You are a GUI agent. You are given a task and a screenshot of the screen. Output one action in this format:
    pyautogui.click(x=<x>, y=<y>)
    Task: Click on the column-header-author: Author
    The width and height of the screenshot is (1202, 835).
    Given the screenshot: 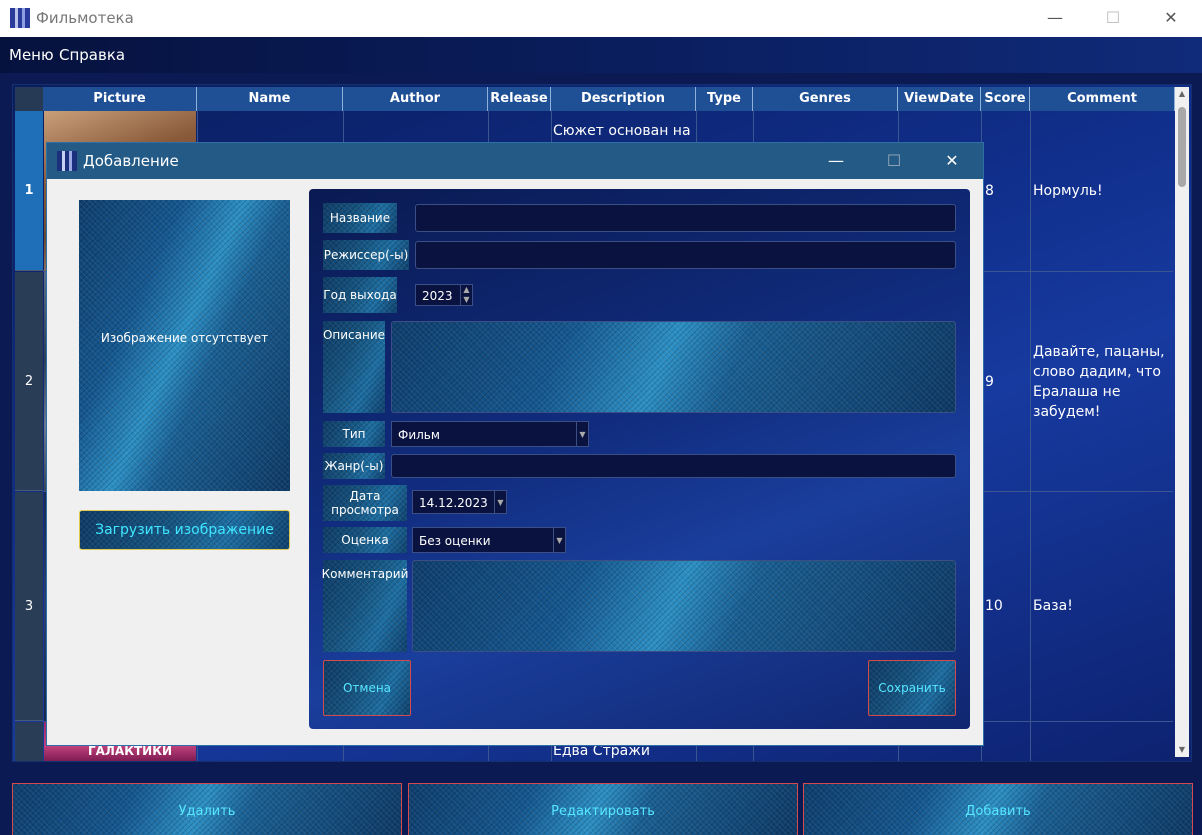 What is the action you would take?
    pyautogui.click(x=415, y=99)
    